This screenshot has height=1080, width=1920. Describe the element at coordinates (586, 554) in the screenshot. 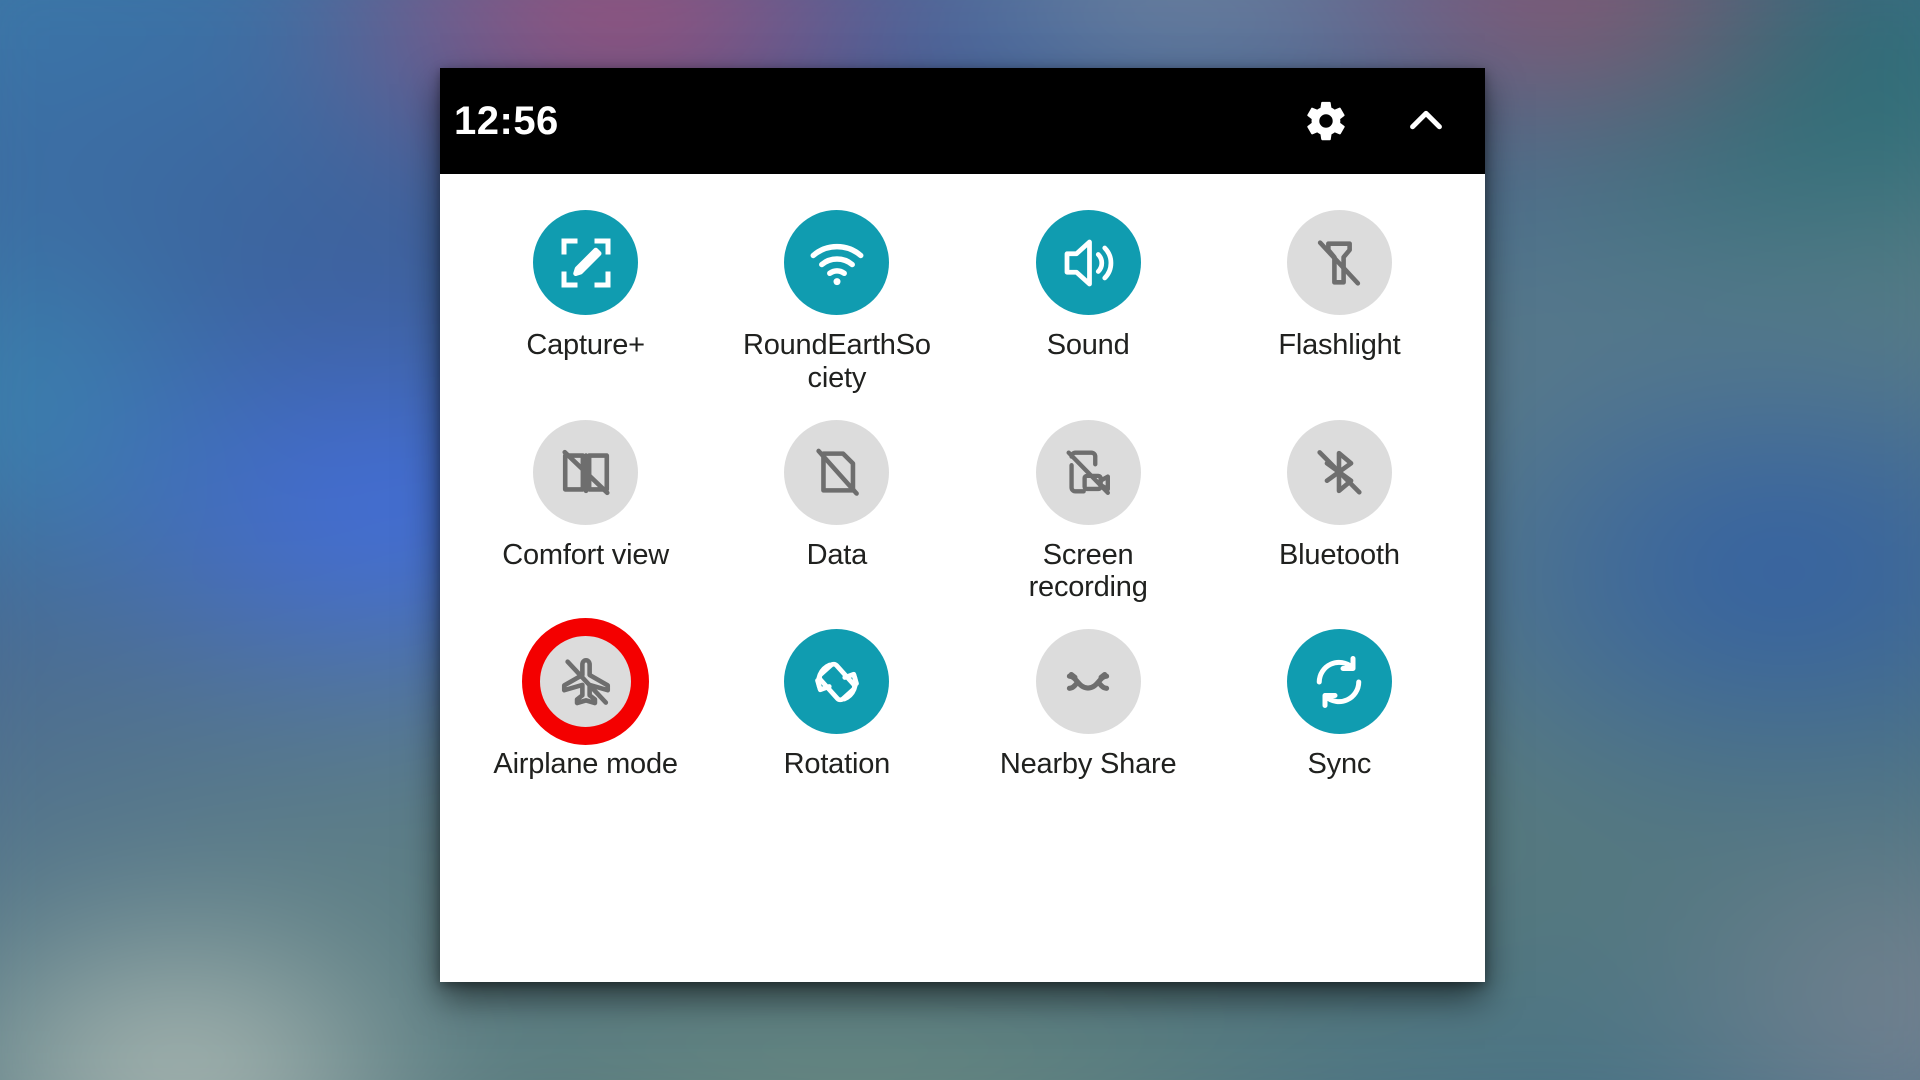

I see `tile-label: Comfort view` at that location.